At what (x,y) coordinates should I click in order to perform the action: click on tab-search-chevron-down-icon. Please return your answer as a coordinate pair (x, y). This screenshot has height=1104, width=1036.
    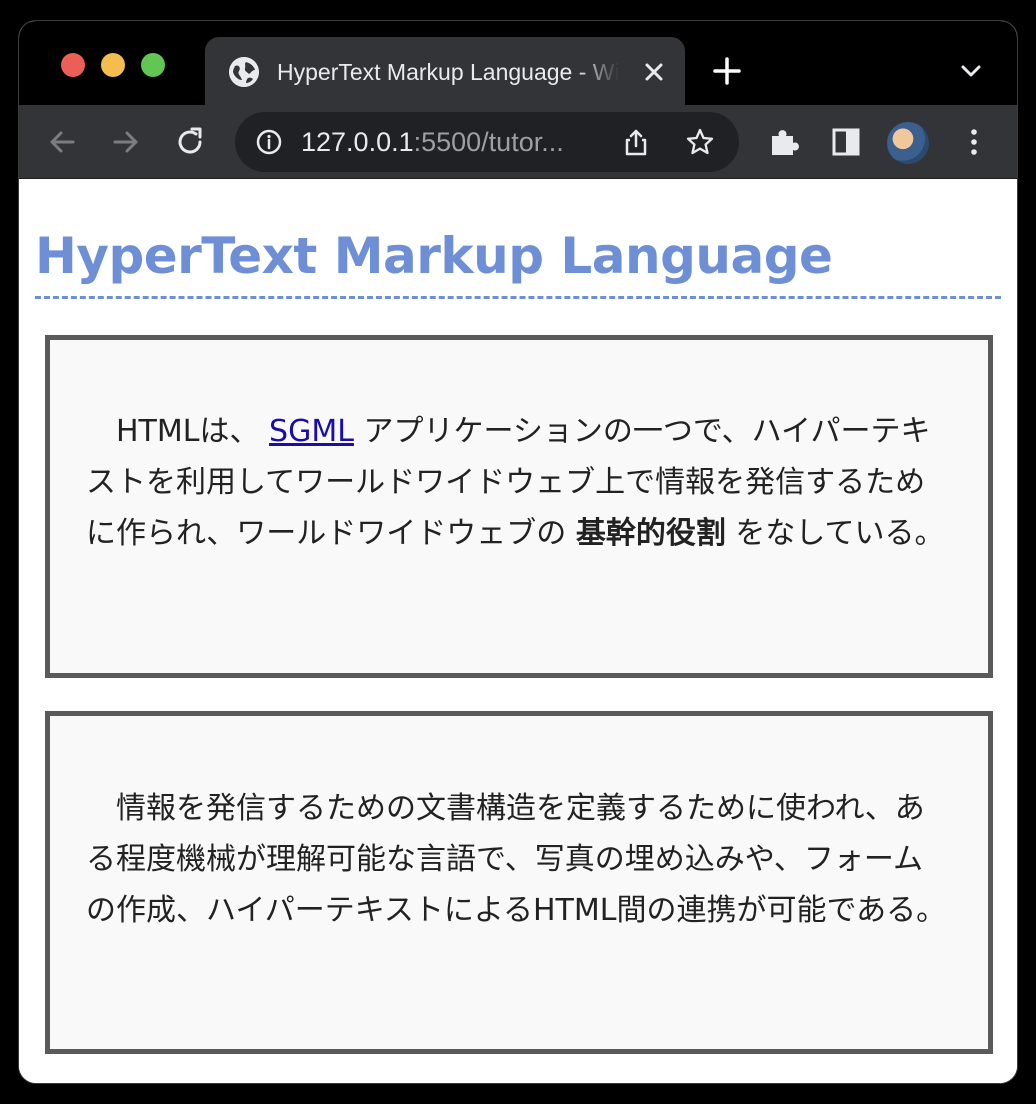
    Looking at the image, I should click on (971, 71).